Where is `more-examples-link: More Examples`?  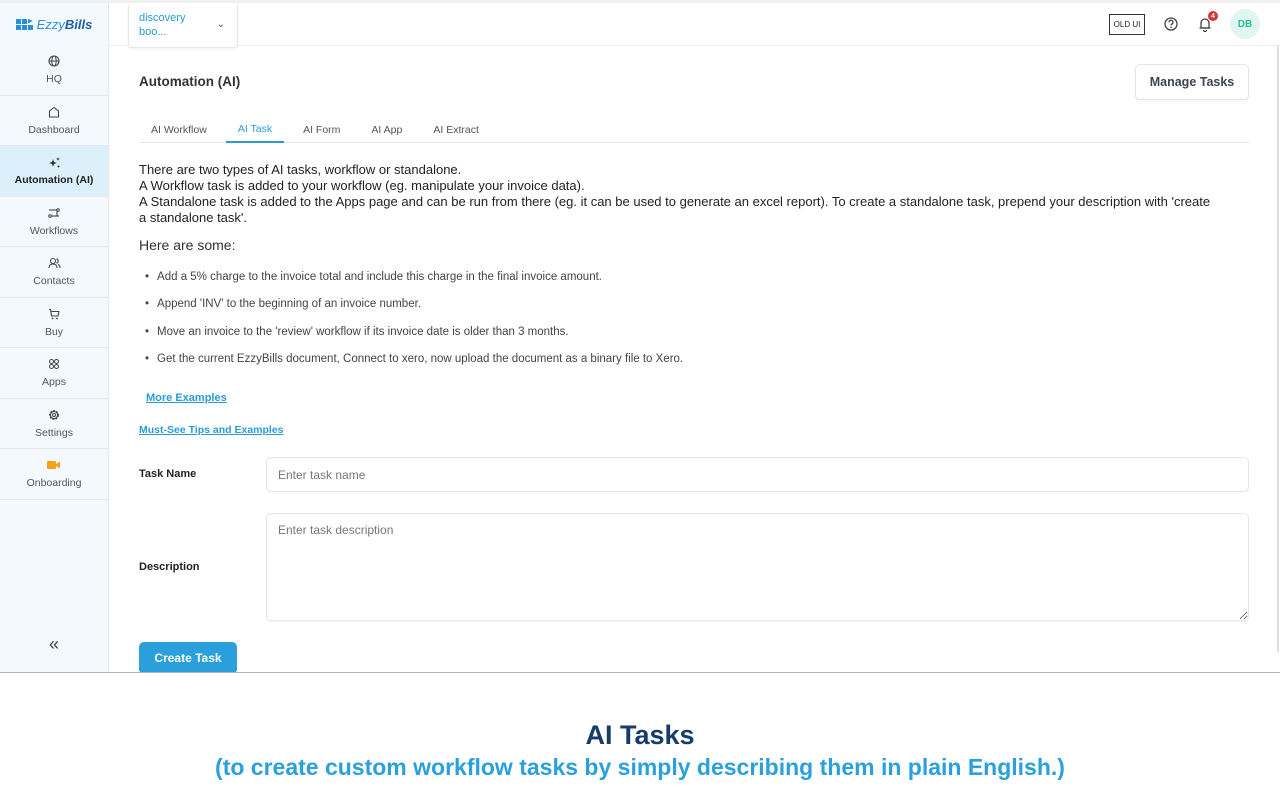 more-examples-link: More Examples is located at coordinates (186, 398).